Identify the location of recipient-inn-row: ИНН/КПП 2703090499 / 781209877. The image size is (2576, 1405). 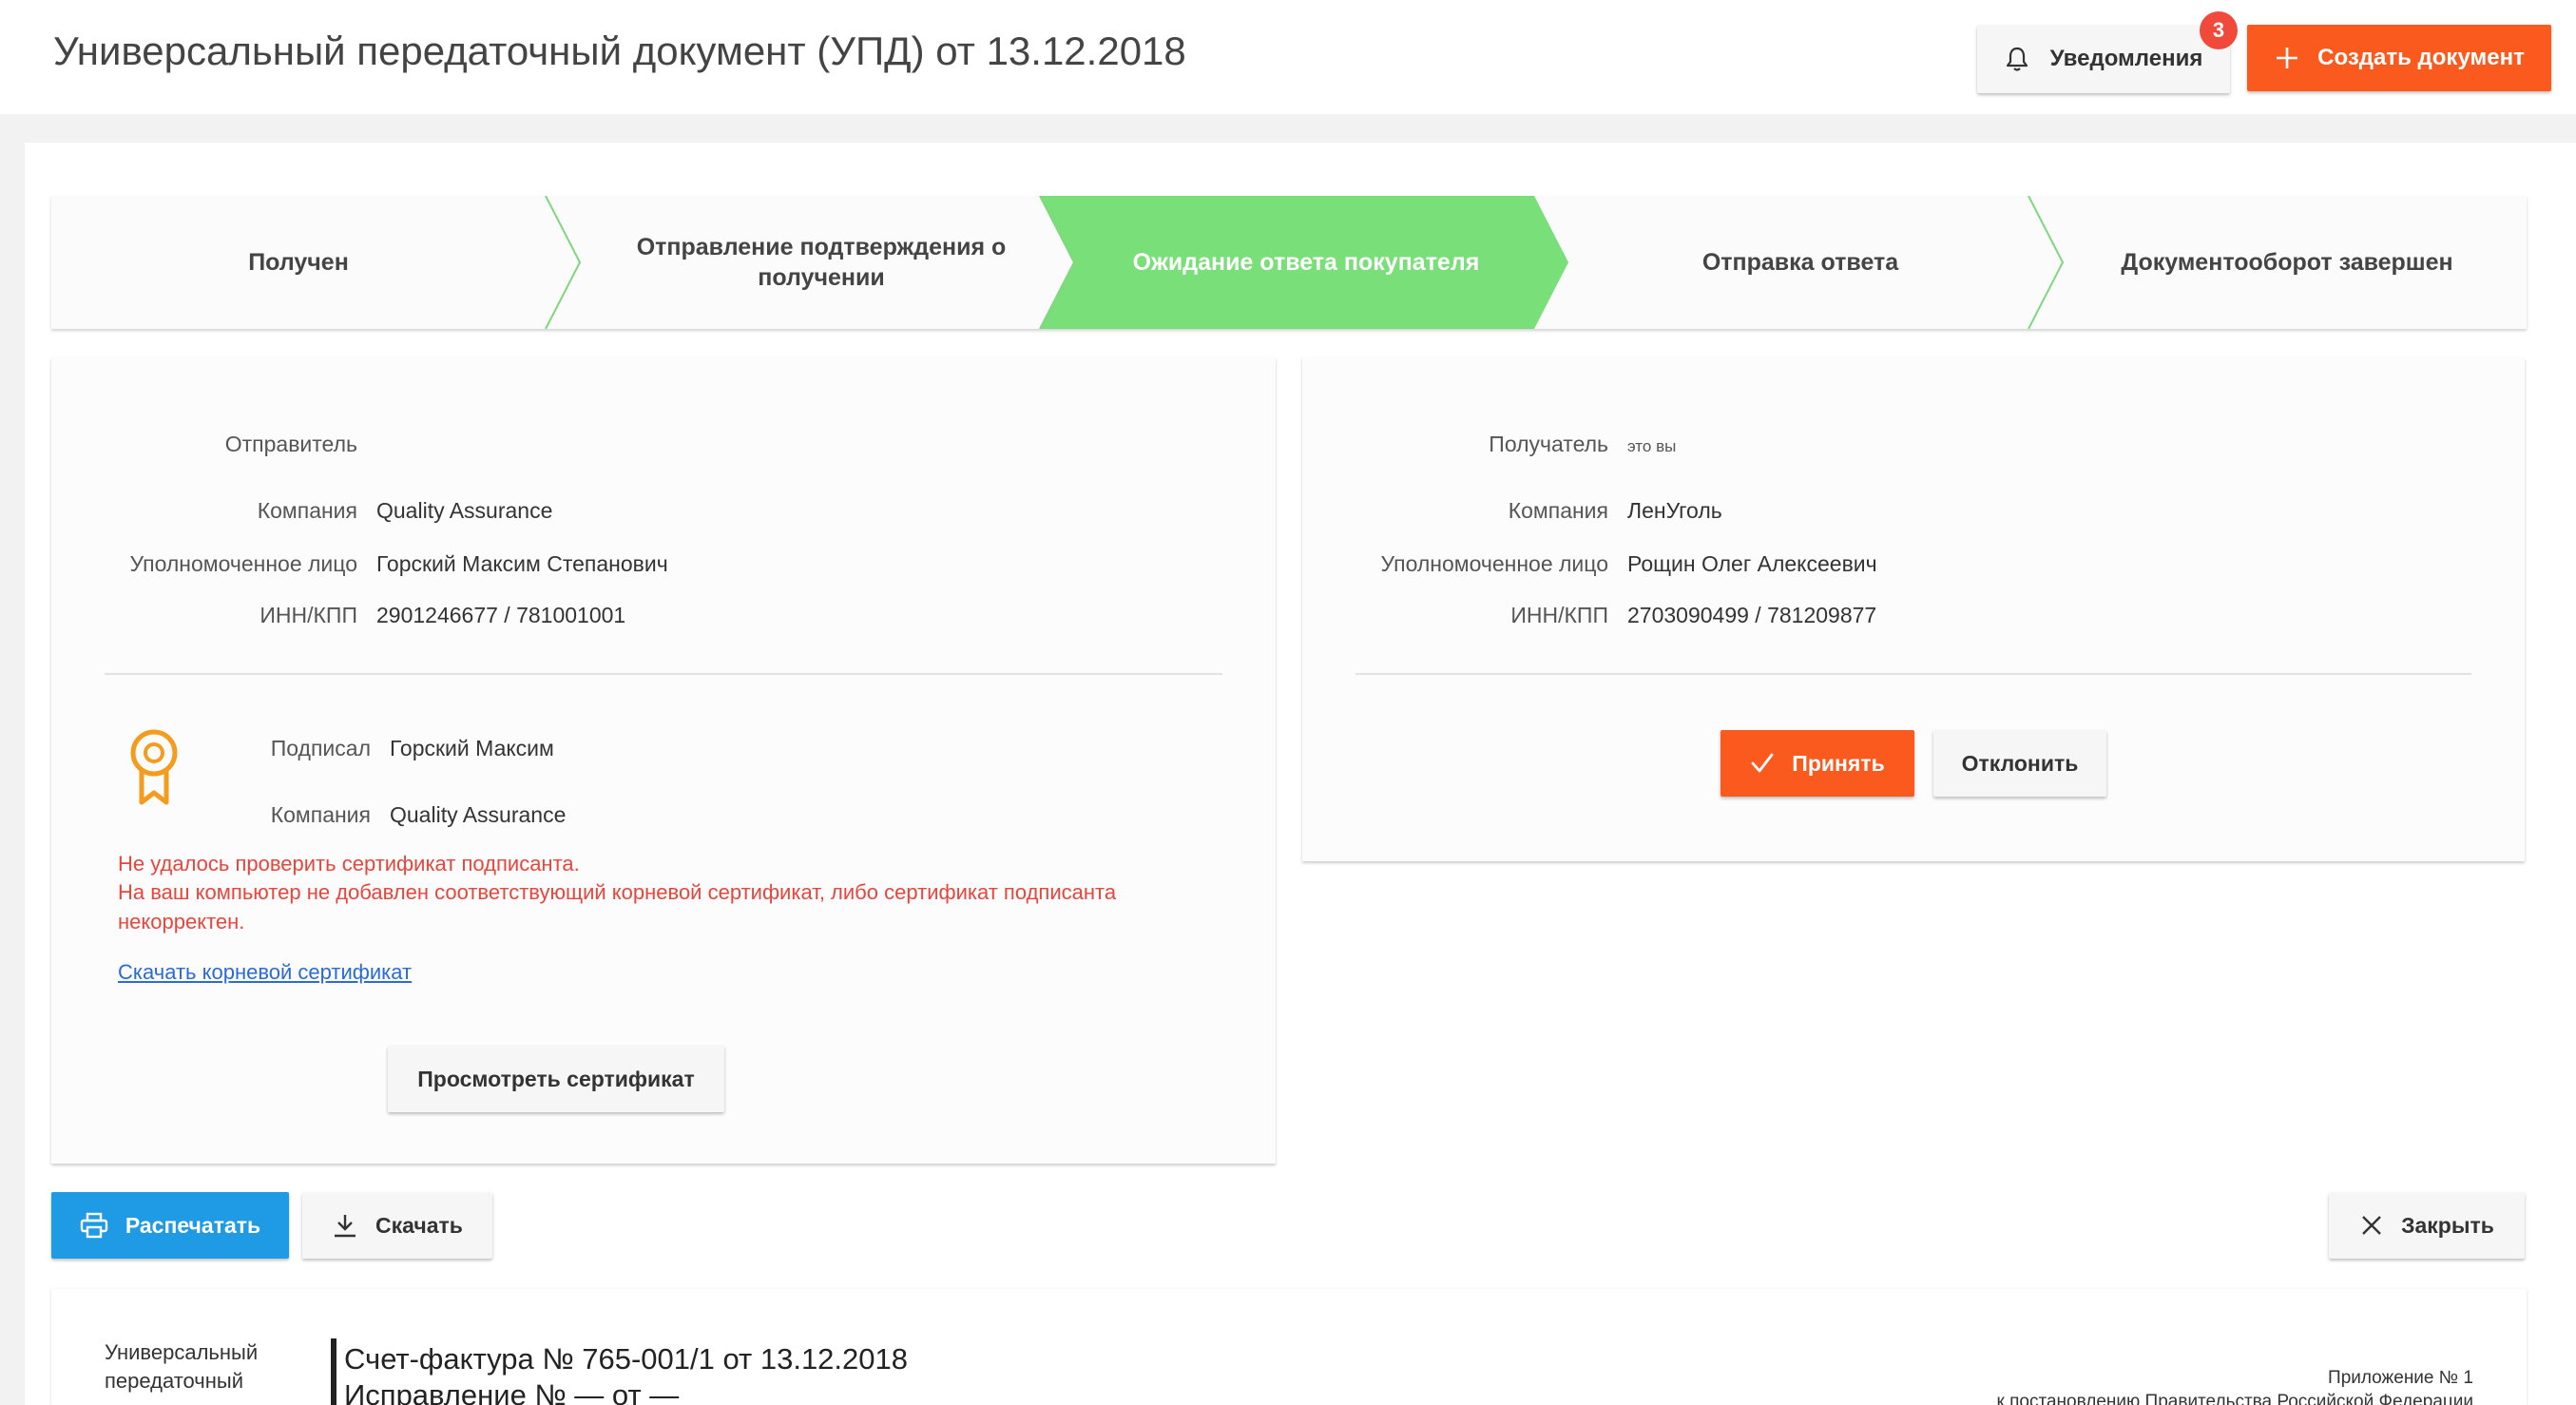
(1589, 616).